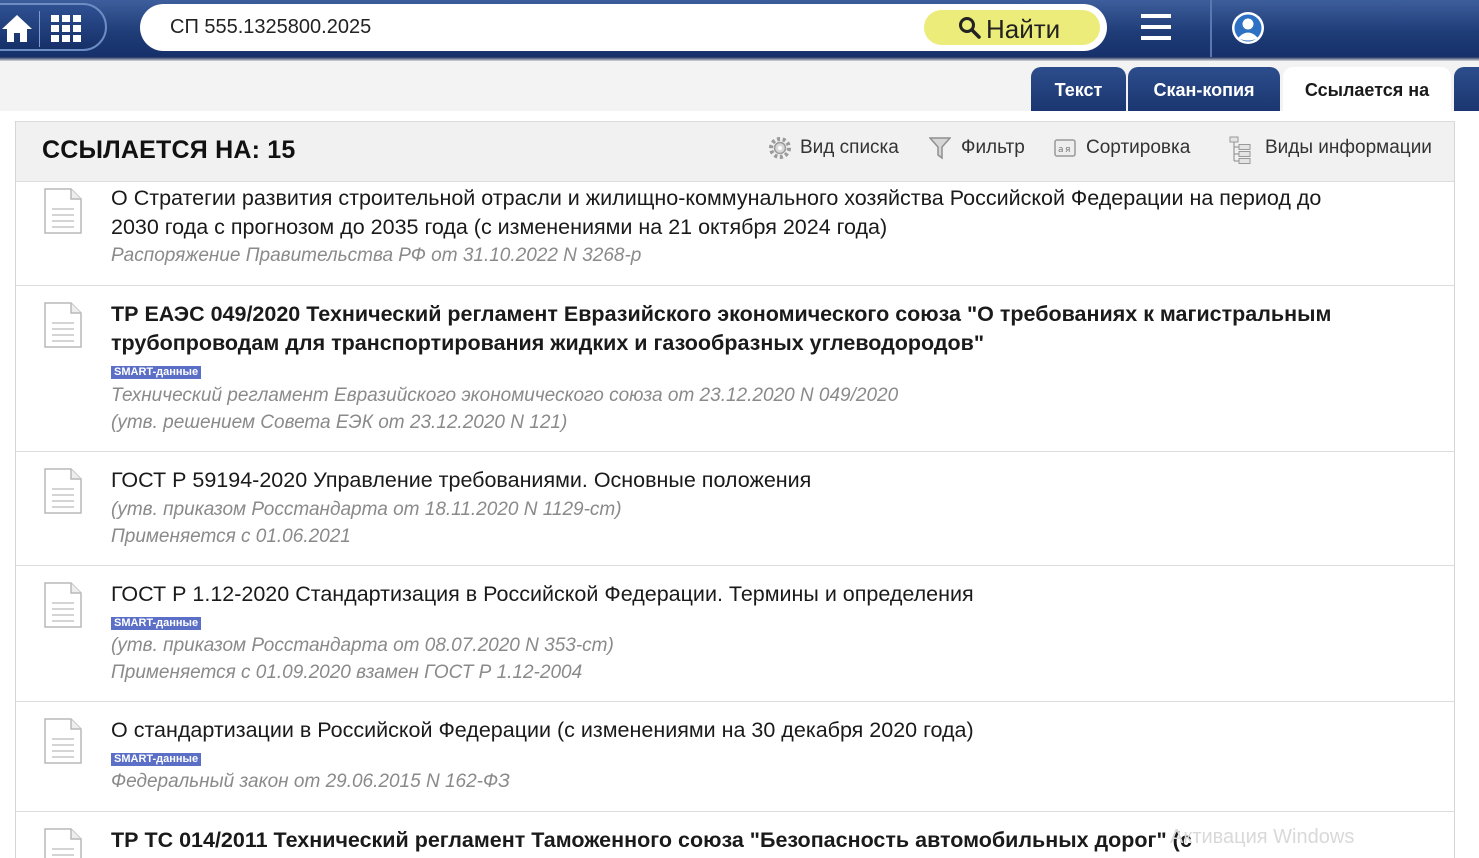 This screenshot has height=858, width=1479. I want to click on sort-icon: a я, so click(1065, 148).